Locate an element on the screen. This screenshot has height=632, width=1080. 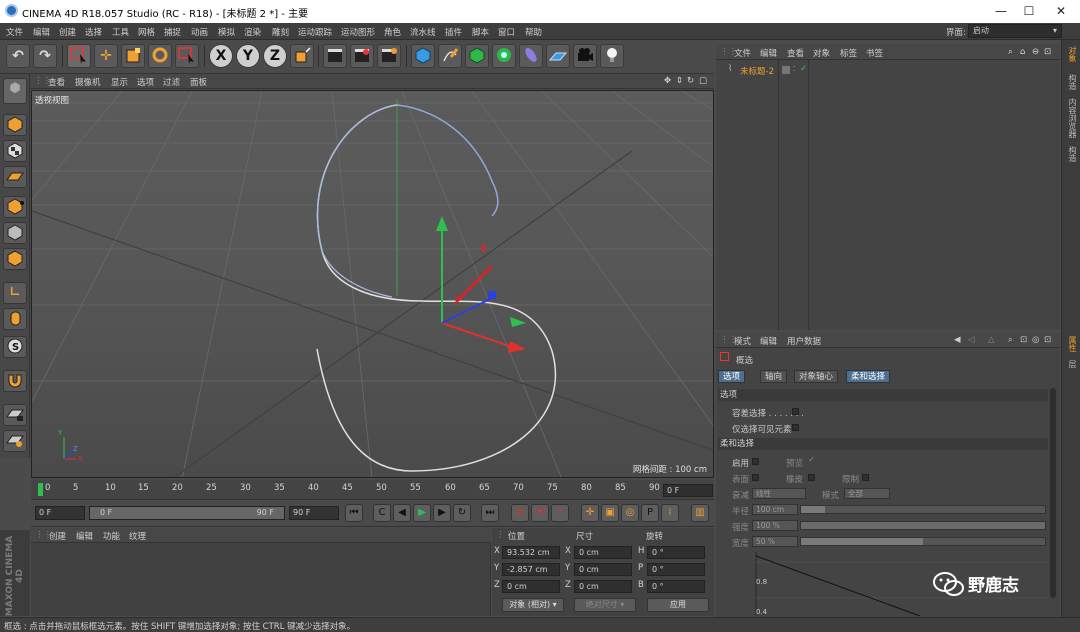
redo-button: ↷ is located at coordinates (45, 56).